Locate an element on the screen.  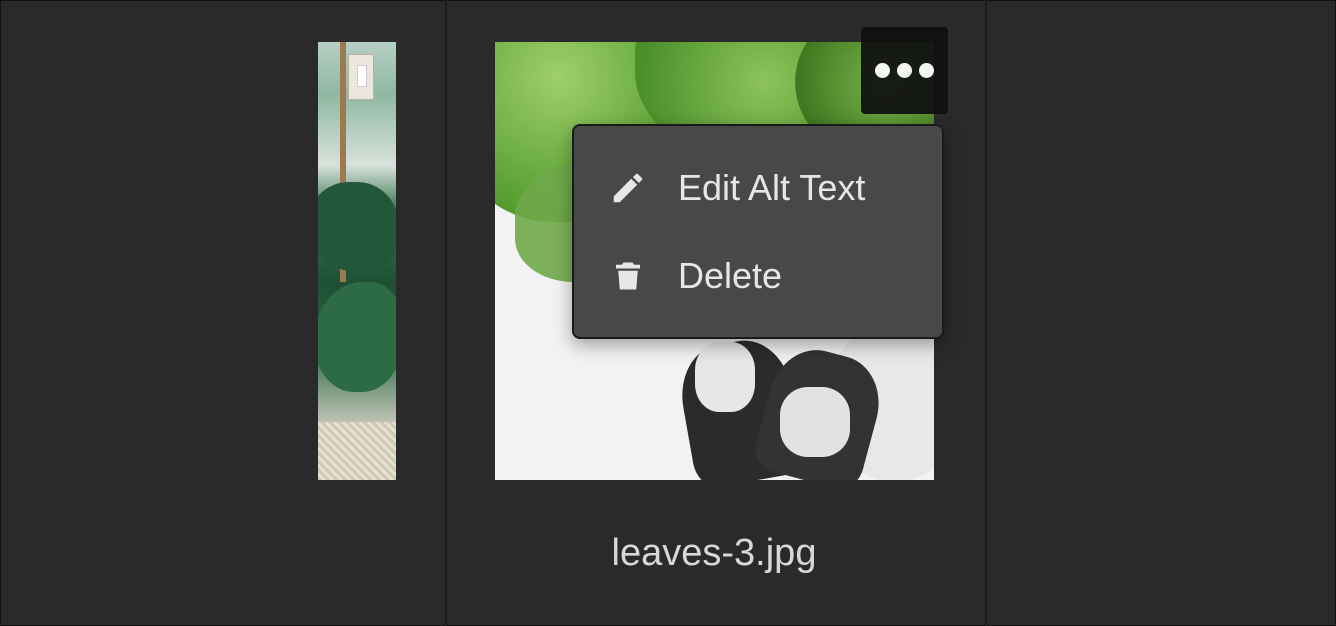
more-options-button is located at coordinates (904, 70).